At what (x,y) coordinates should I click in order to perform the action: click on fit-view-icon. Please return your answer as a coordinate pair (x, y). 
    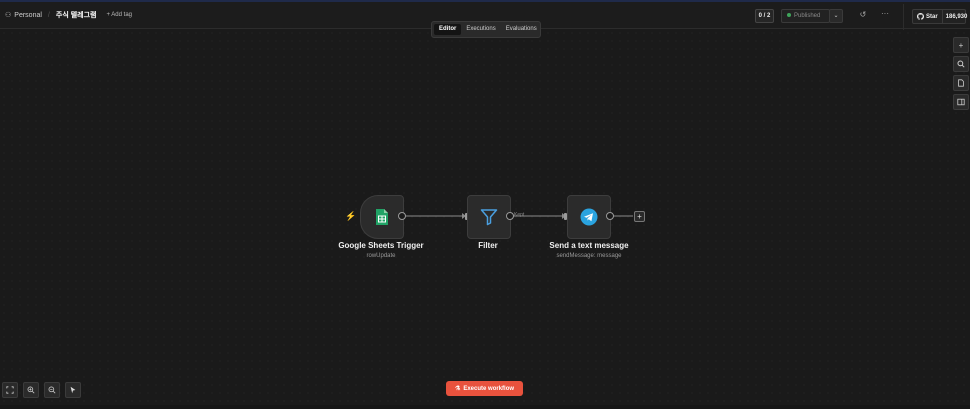
    Looking at the image, I should click on (10, 390).